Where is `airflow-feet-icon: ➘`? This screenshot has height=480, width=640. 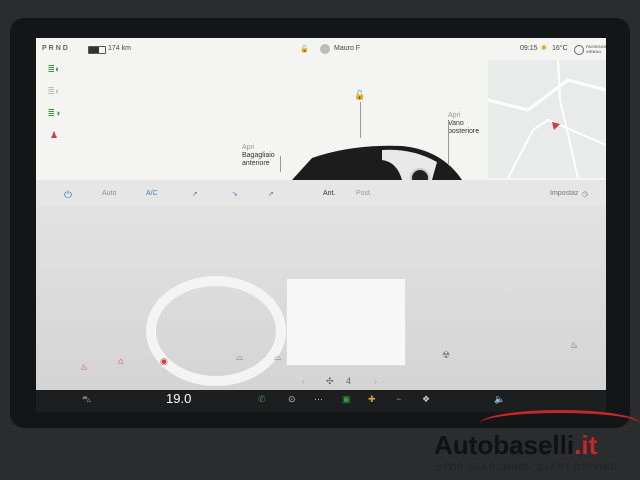
airflow-feet-icon: ➘ is located at coordinates (235, 194).